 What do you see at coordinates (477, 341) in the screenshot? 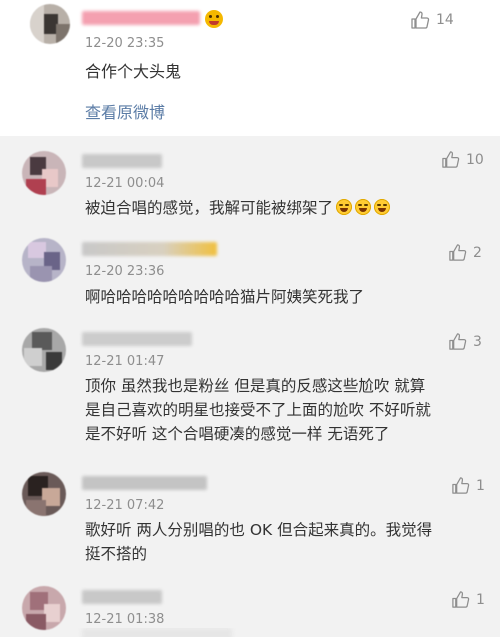
I see `like-count: 3` at bounding box center [477, 341].